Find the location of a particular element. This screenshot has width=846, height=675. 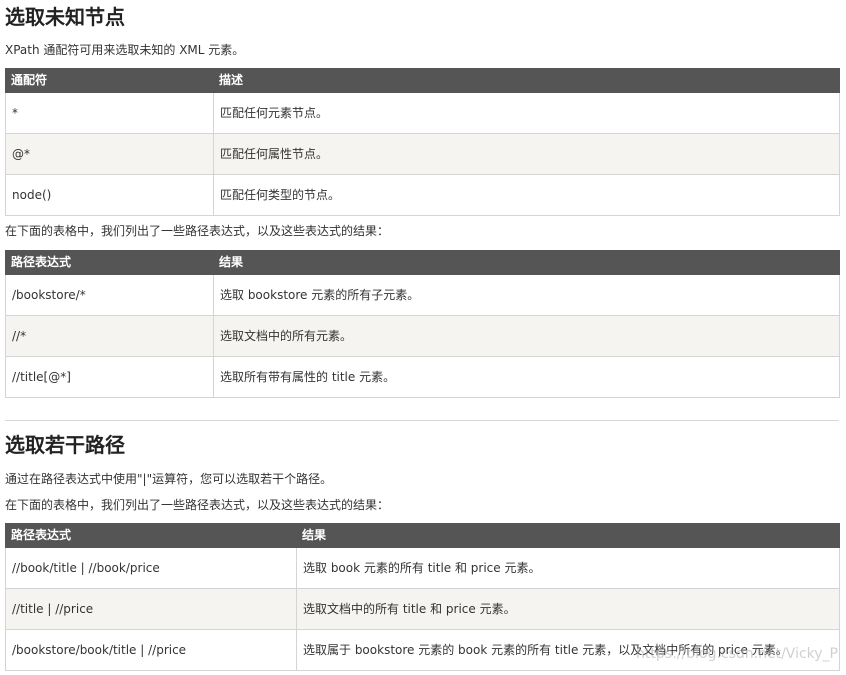

section-title-multiple-paths: 选取若干路径 is located at coordinates (65, 445).